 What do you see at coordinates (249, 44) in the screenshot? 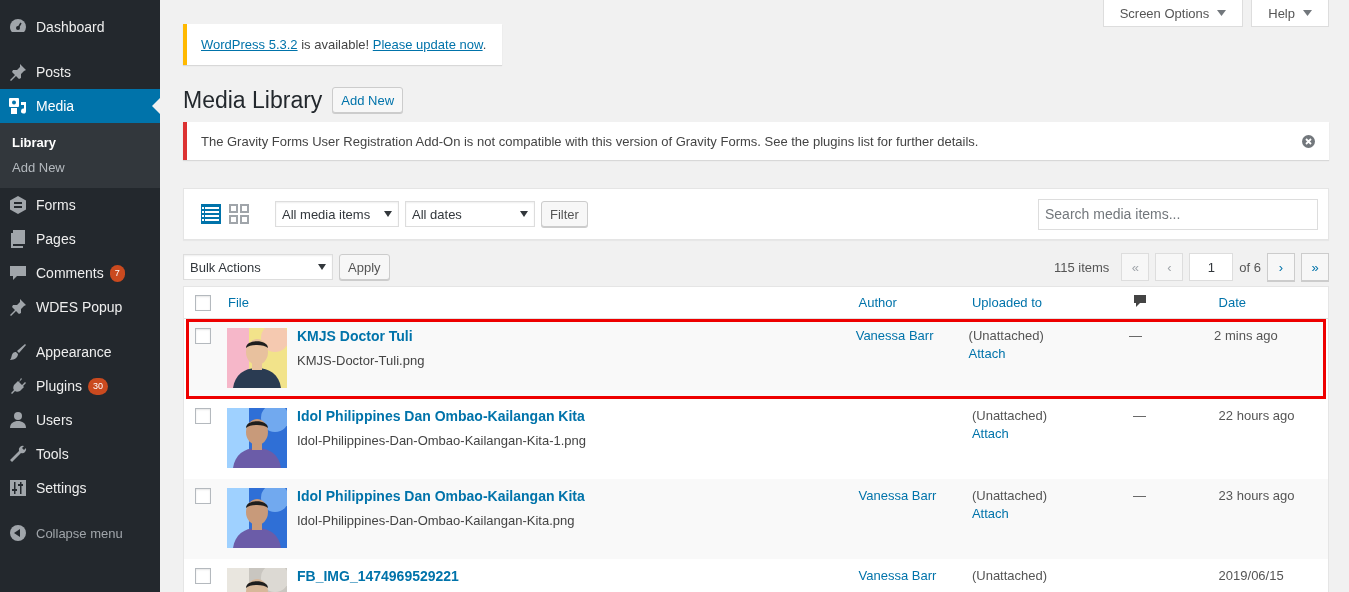
I see `version-link: WordPress 5.3.2` at bounding box center [249, 44].